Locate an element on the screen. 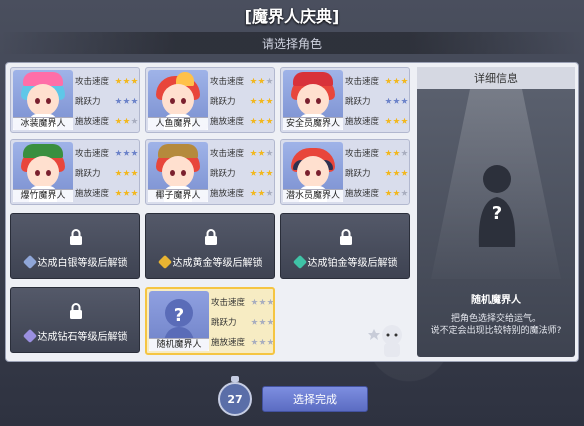 This screenshot has width=584, height=426. character-card-random: ? 随机魔界人 攻击速度 跳跃力 施放速度 is located at coordinates (210, 321).